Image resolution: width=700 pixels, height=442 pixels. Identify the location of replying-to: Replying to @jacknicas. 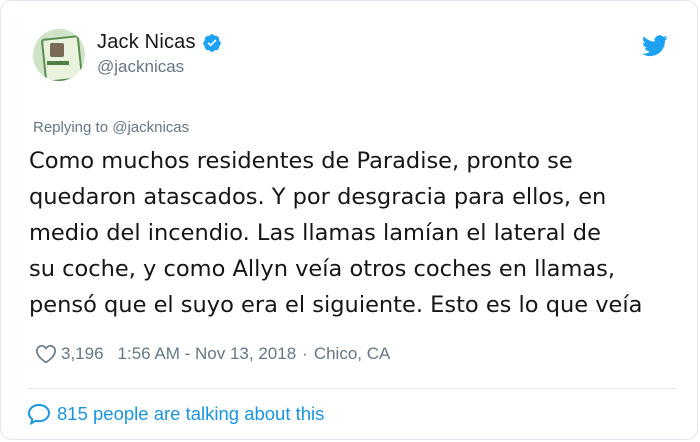
(111, 127).